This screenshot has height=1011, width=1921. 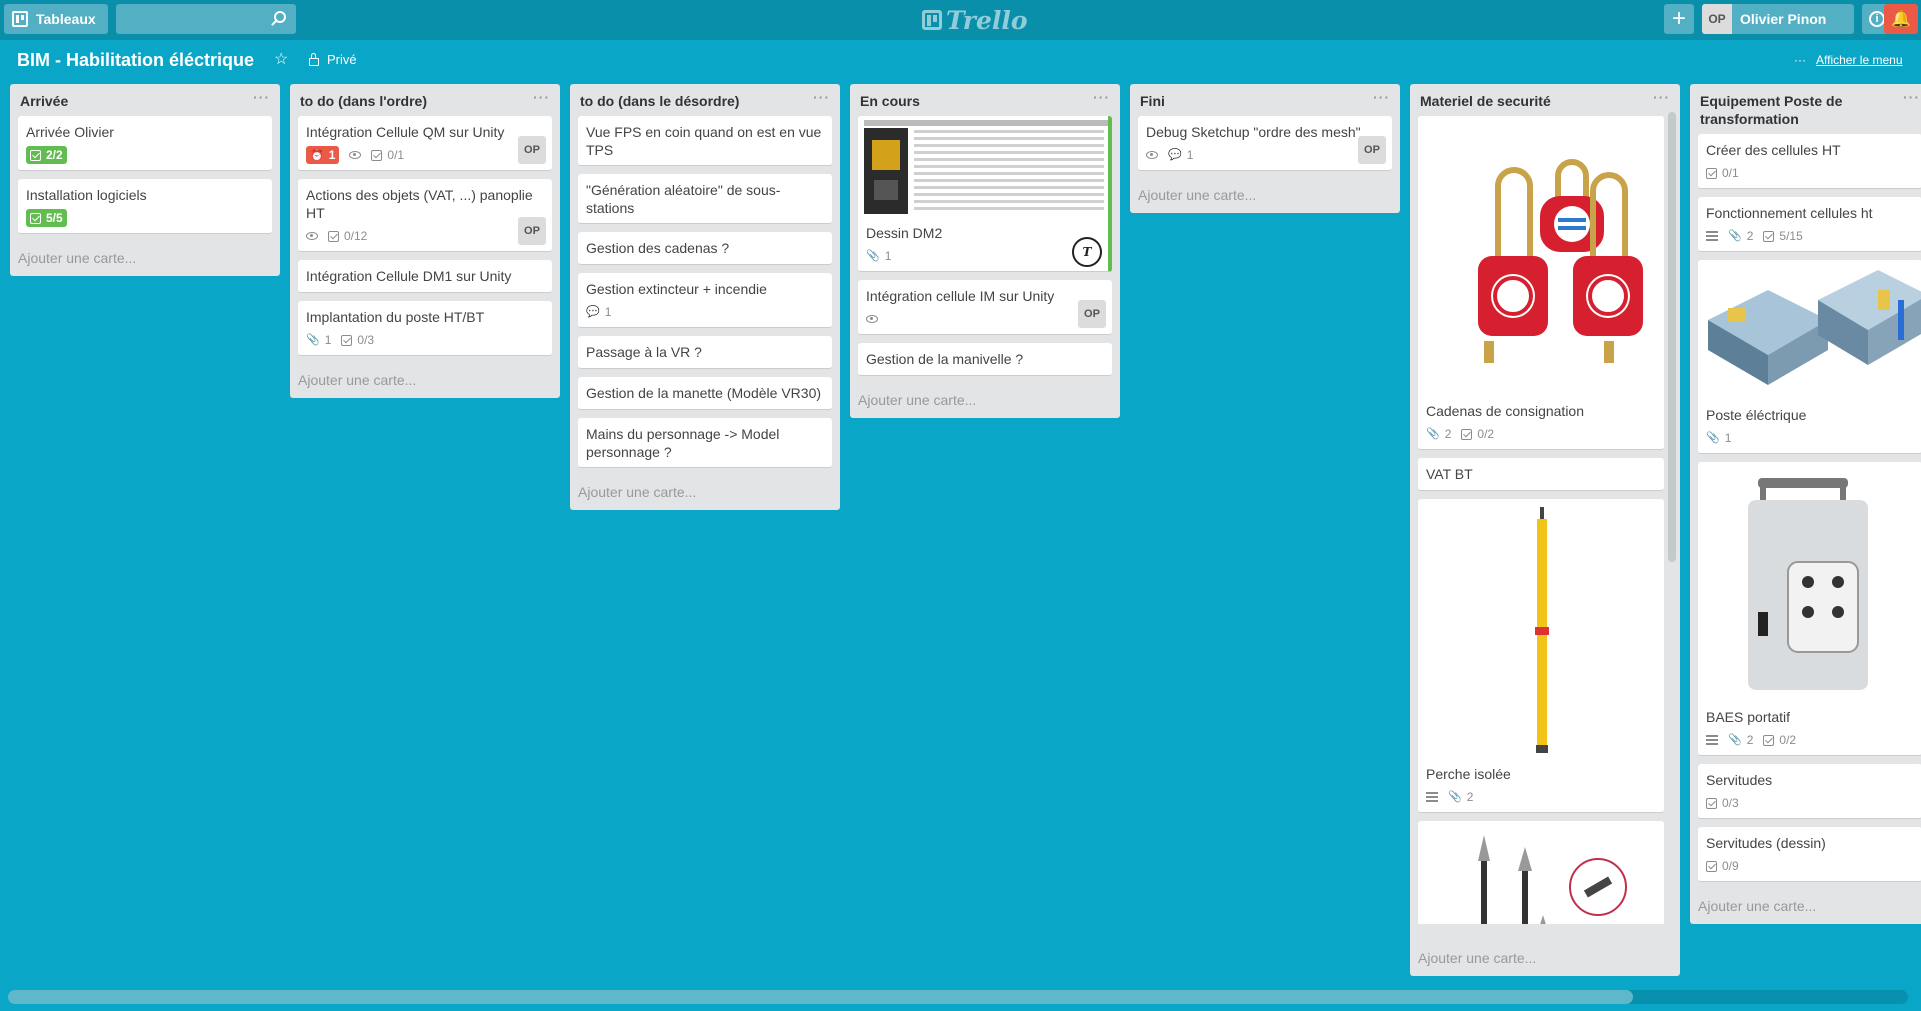 What do you see at coordinates (932, 20) in the screenshot?
I see `trello-logo-icon` at bounding box center [932, 20].